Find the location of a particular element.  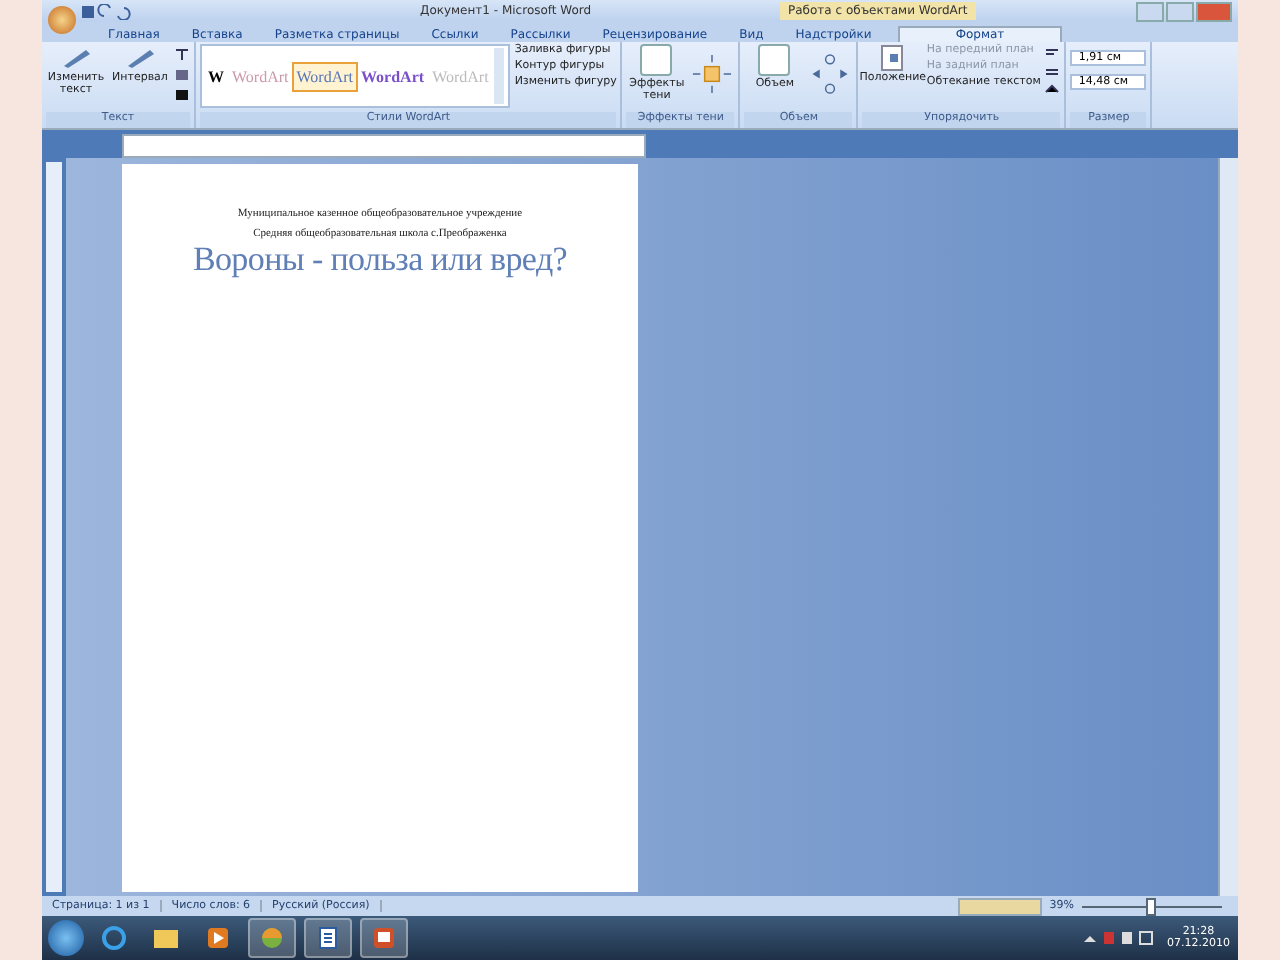

system-tray-icons is located at coordinates (1119, 938).